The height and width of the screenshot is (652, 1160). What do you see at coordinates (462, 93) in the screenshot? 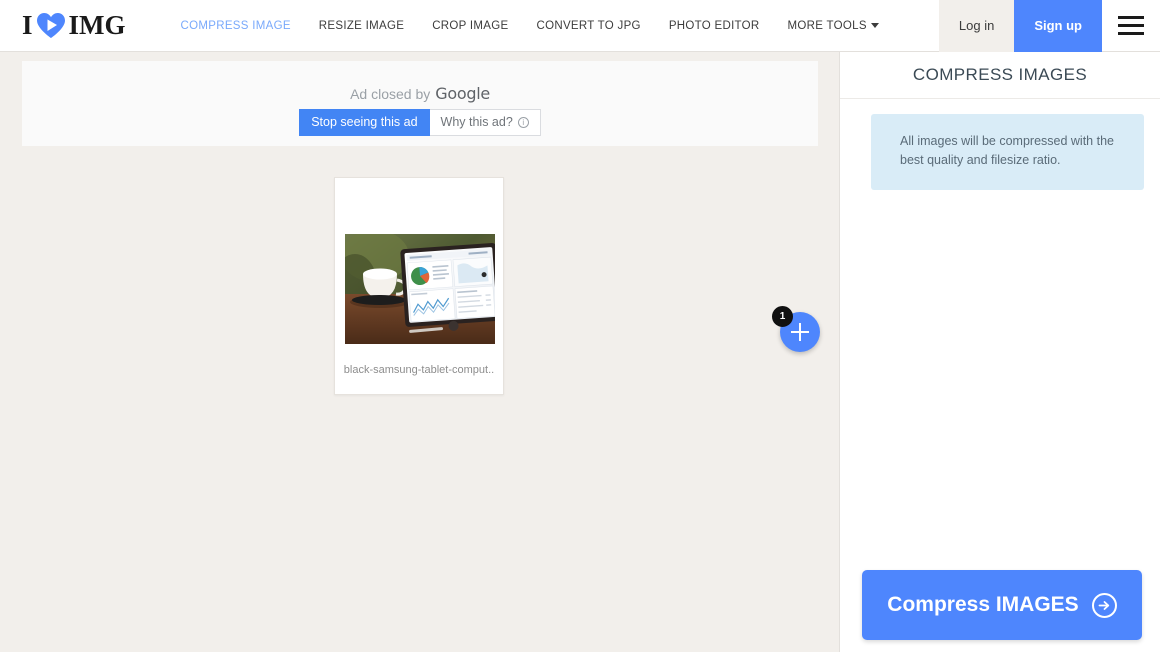
I see `google-brand: Google` at bounding box center [462, 93].